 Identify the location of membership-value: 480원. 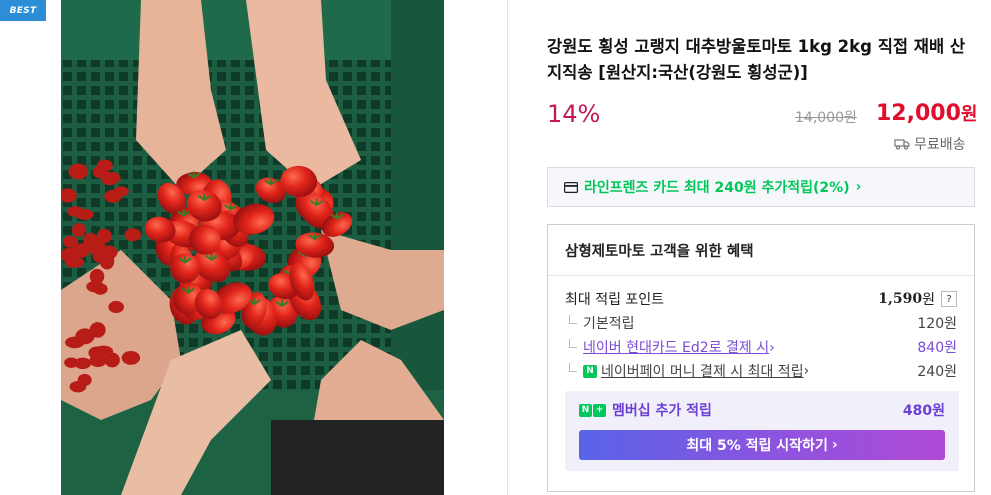
(923, 411).